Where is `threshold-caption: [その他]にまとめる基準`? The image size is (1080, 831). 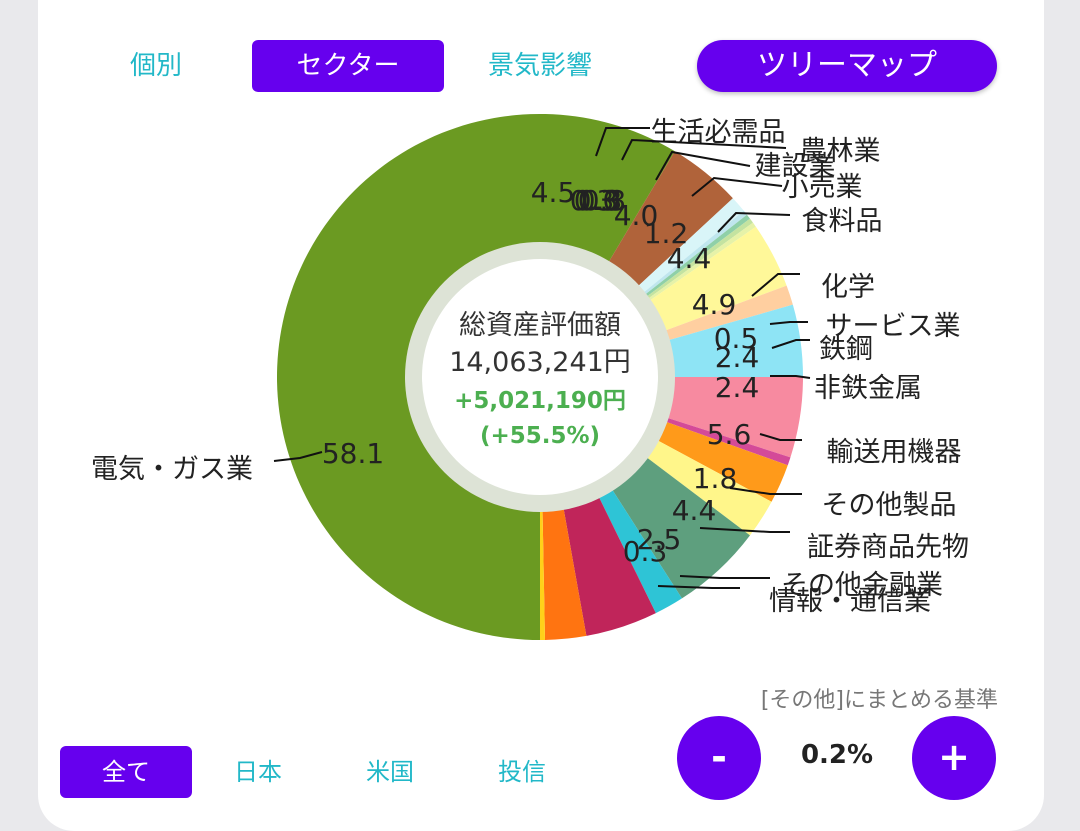 threshold-caption: [その他]にまとめる基準 is located at coordinates (879, 700).